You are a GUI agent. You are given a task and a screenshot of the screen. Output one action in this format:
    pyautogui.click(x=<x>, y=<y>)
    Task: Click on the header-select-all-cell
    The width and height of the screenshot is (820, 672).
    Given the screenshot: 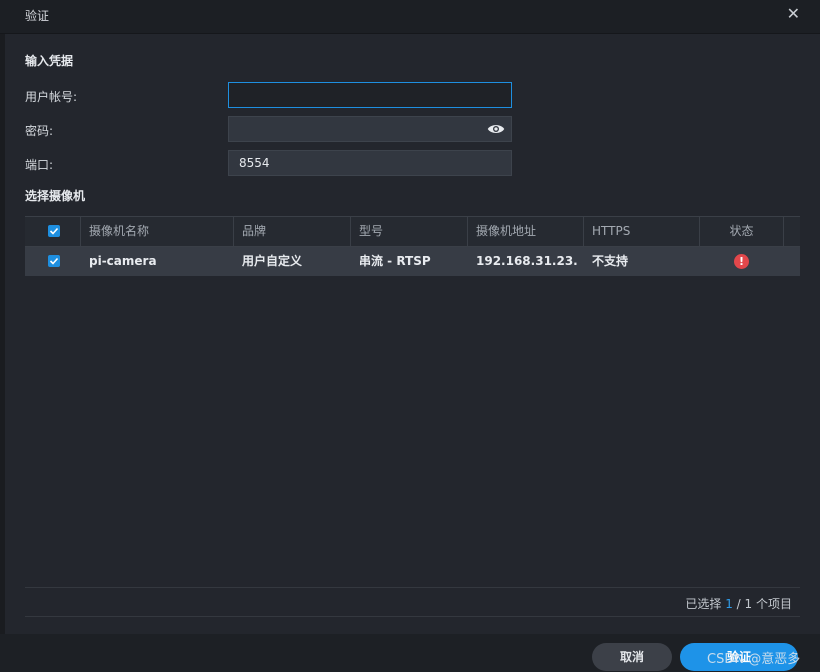 What is the action you would take?
    pyautogui.click(x=53, y=231)
    